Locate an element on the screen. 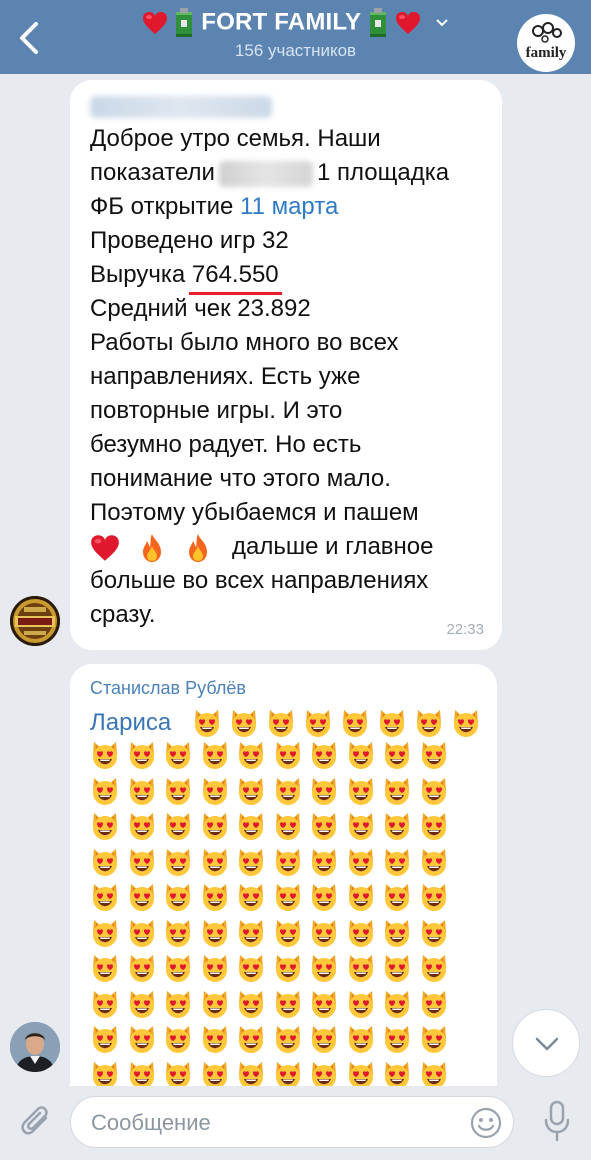 Image resolution: width=591 pixels, height=1160 pixels. microphone-icon is located at coordinates (557, 1122).